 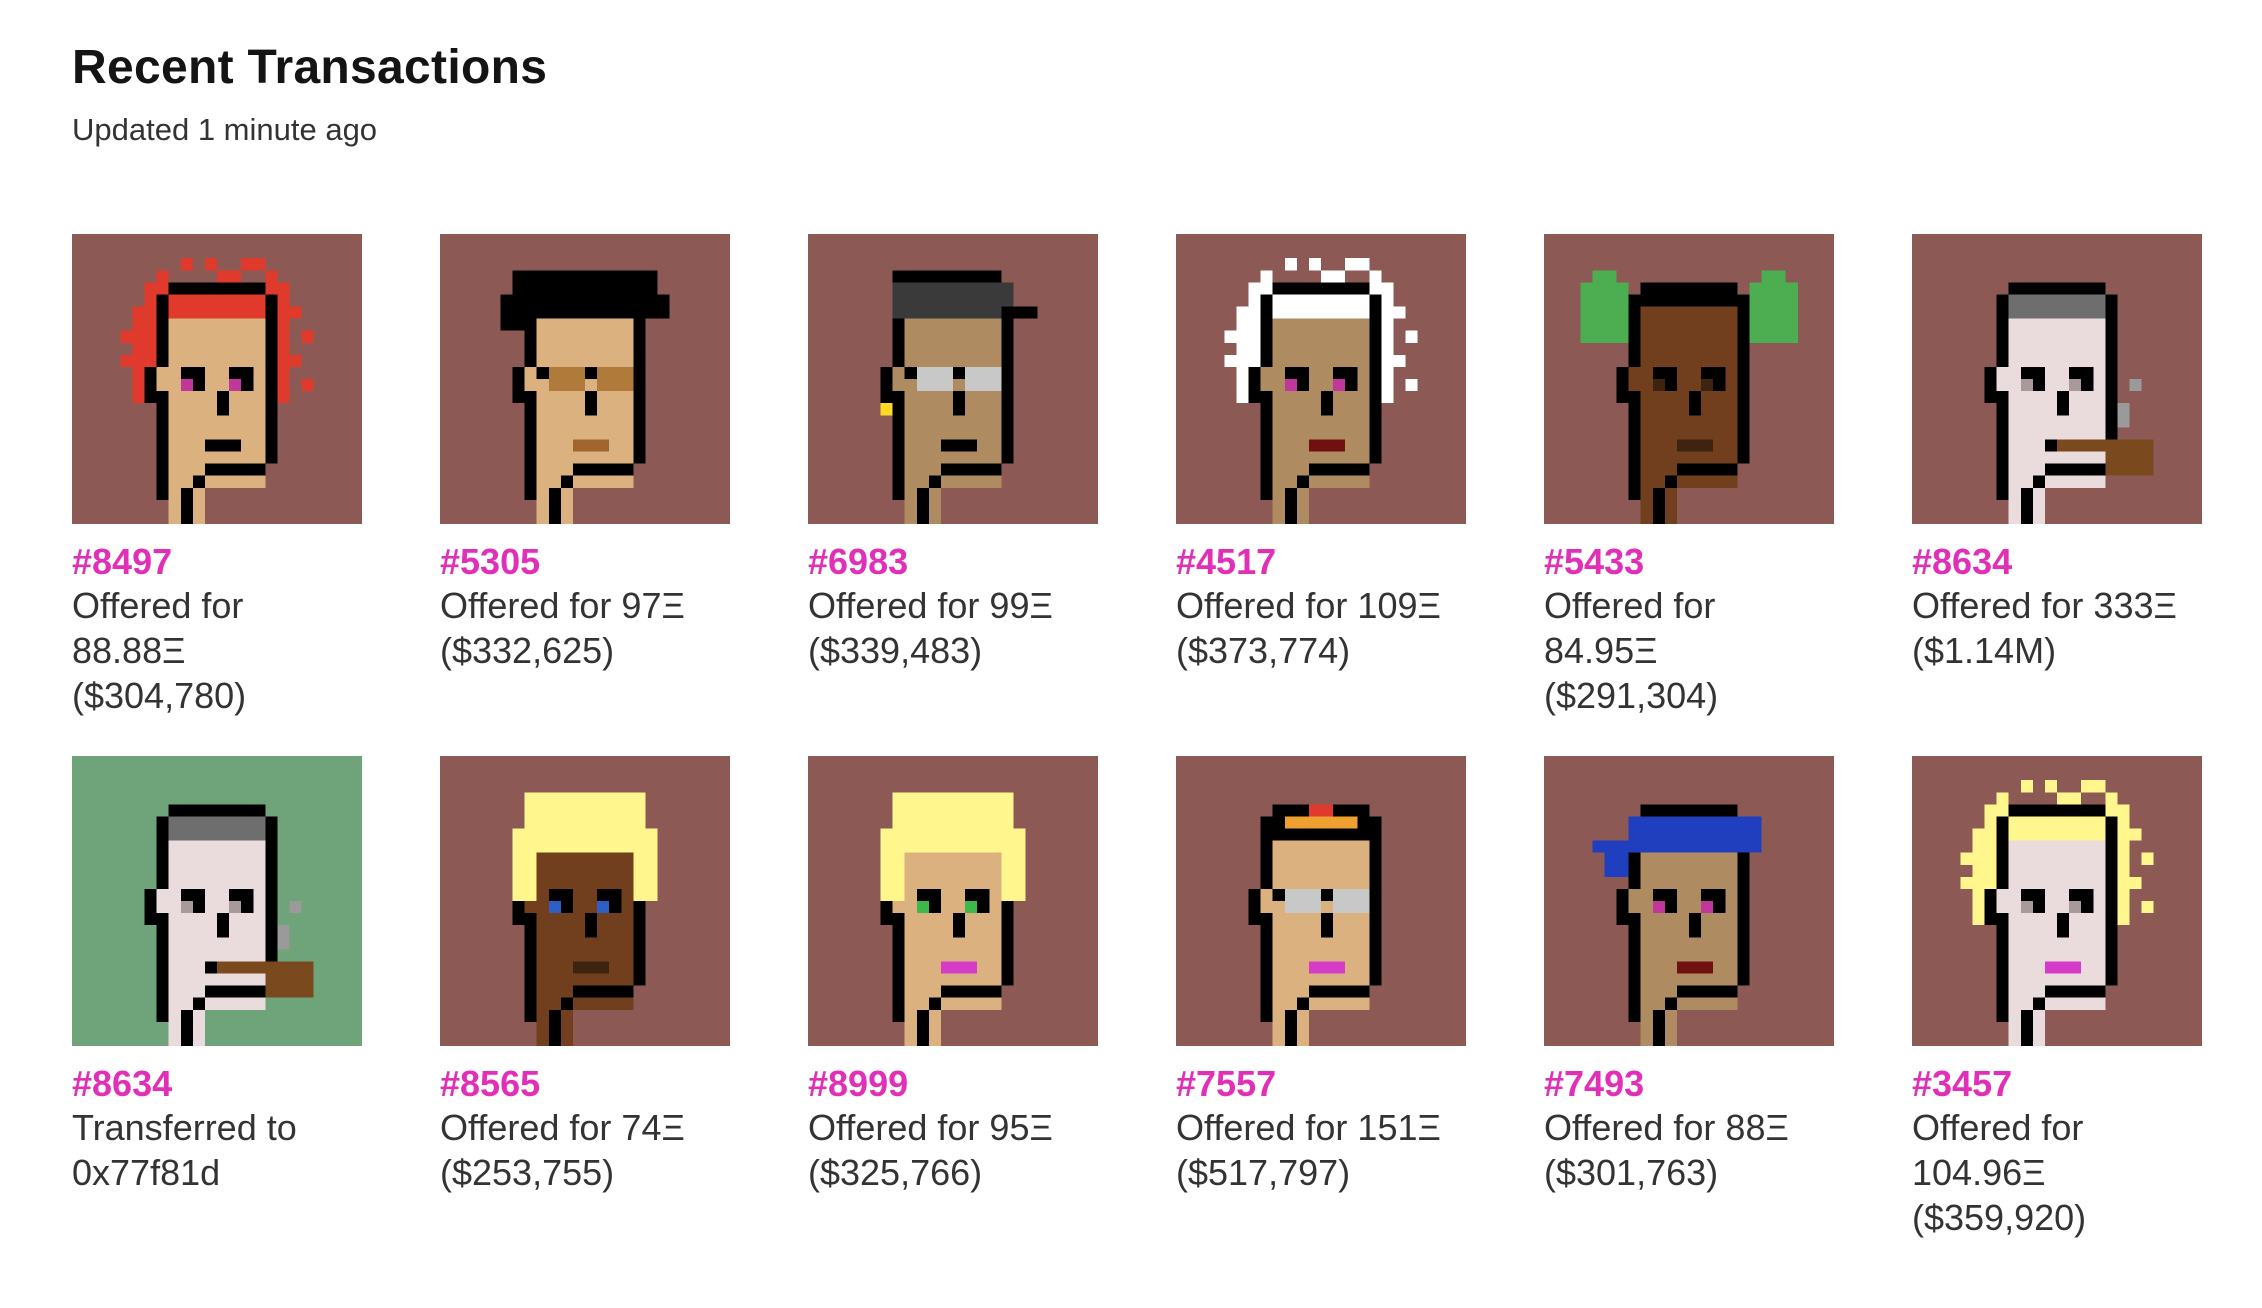 I want to click on transaction-card: #8634 Transferred to 0x77f81d, so click(x=217, y=1017).